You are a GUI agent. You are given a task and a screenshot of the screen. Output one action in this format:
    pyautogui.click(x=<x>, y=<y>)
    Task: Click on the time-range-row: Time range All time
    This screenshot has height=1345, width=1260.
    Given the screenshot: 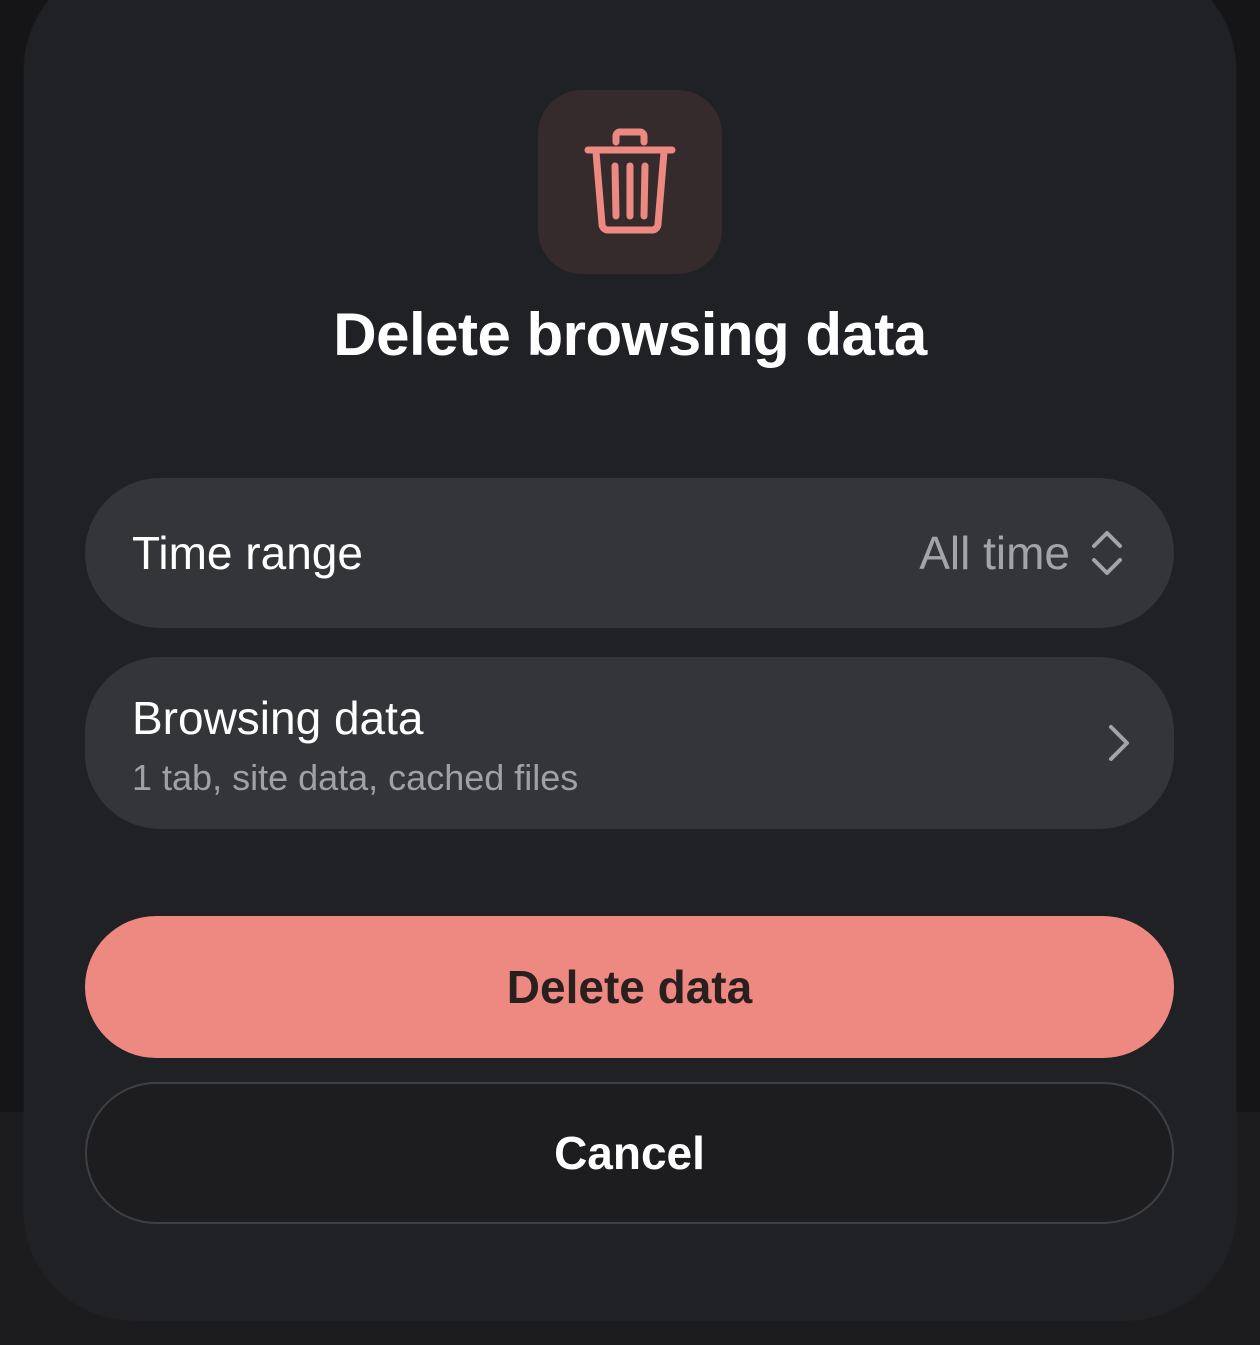 What is the action you would take?
    pyautogui.click(x=629, y=553)
    